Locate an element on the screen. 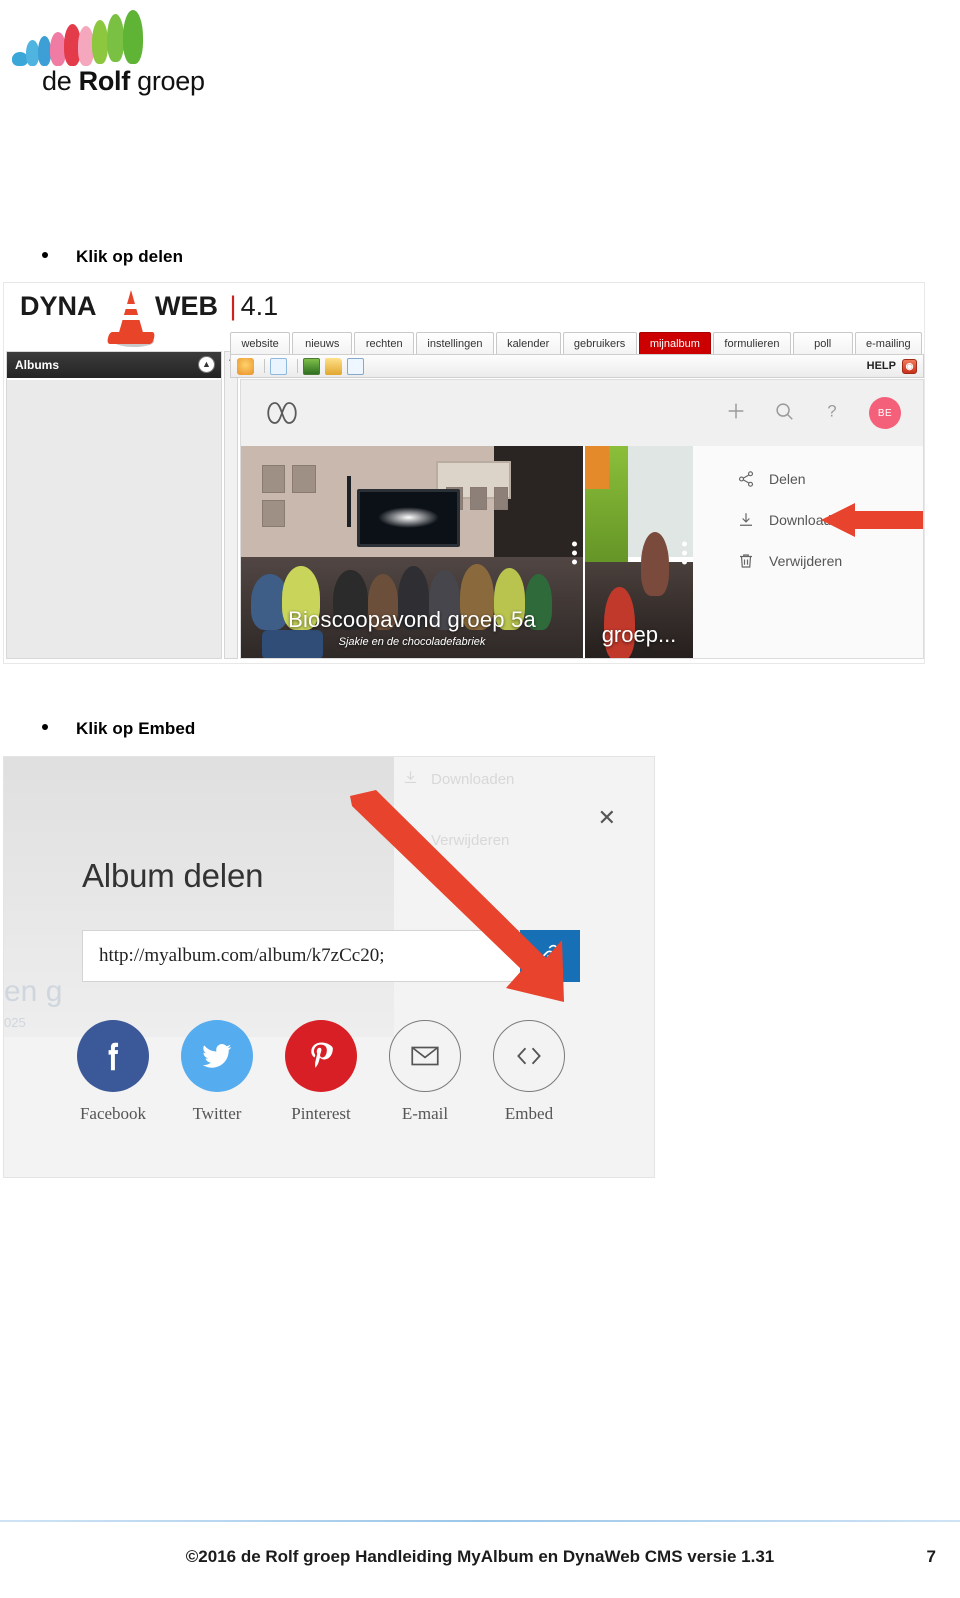  album-subtitle: Sjakie en de chocoladefabriek is located at coordinates (412, 642).